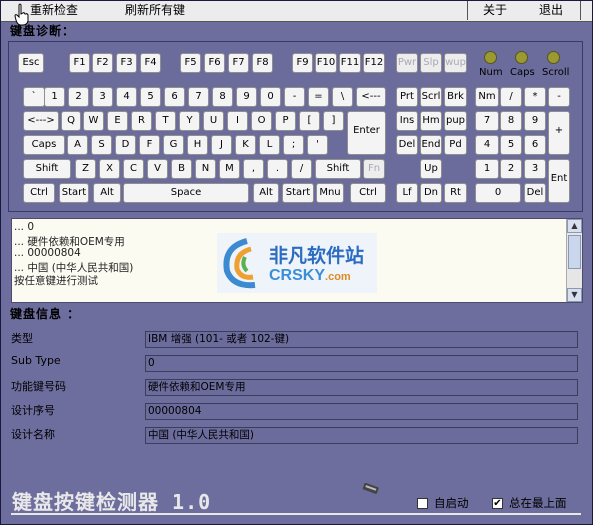 This screenshot has height=525, width=593. I want to click on key-q-row-2: W, so click(93, 121).